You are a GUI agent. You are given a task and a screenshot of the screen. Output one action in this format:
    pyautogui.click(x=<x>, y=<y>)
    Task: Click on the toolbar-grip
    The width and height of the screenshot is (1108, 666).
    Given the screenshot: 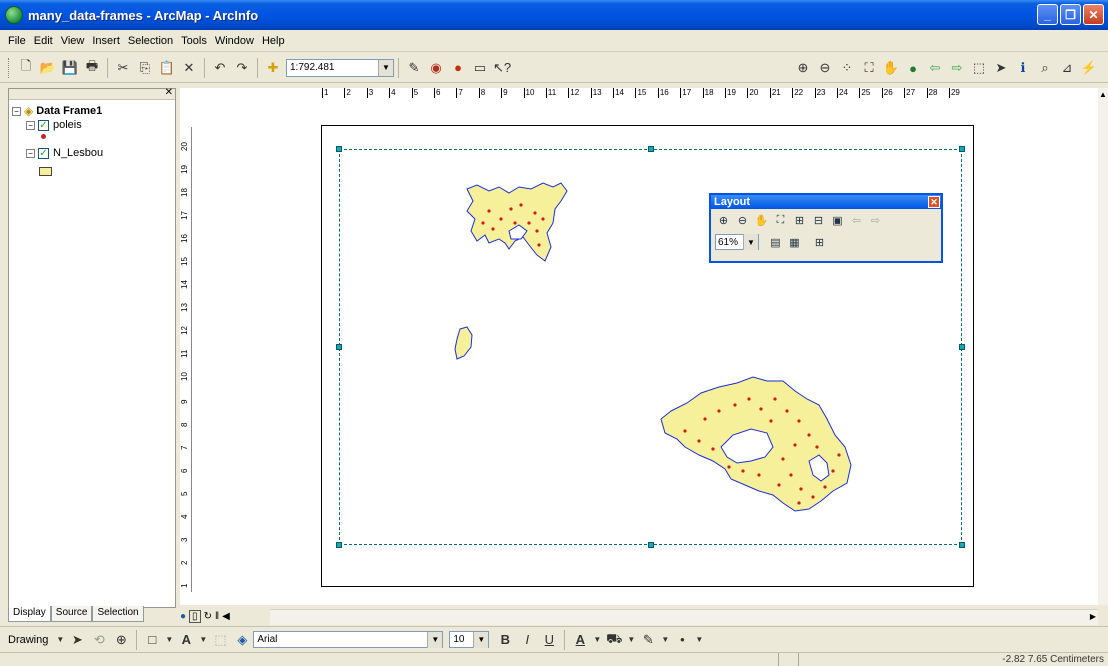 What is the action you would take?
    pyautogui.click(x=9, y=67)
    